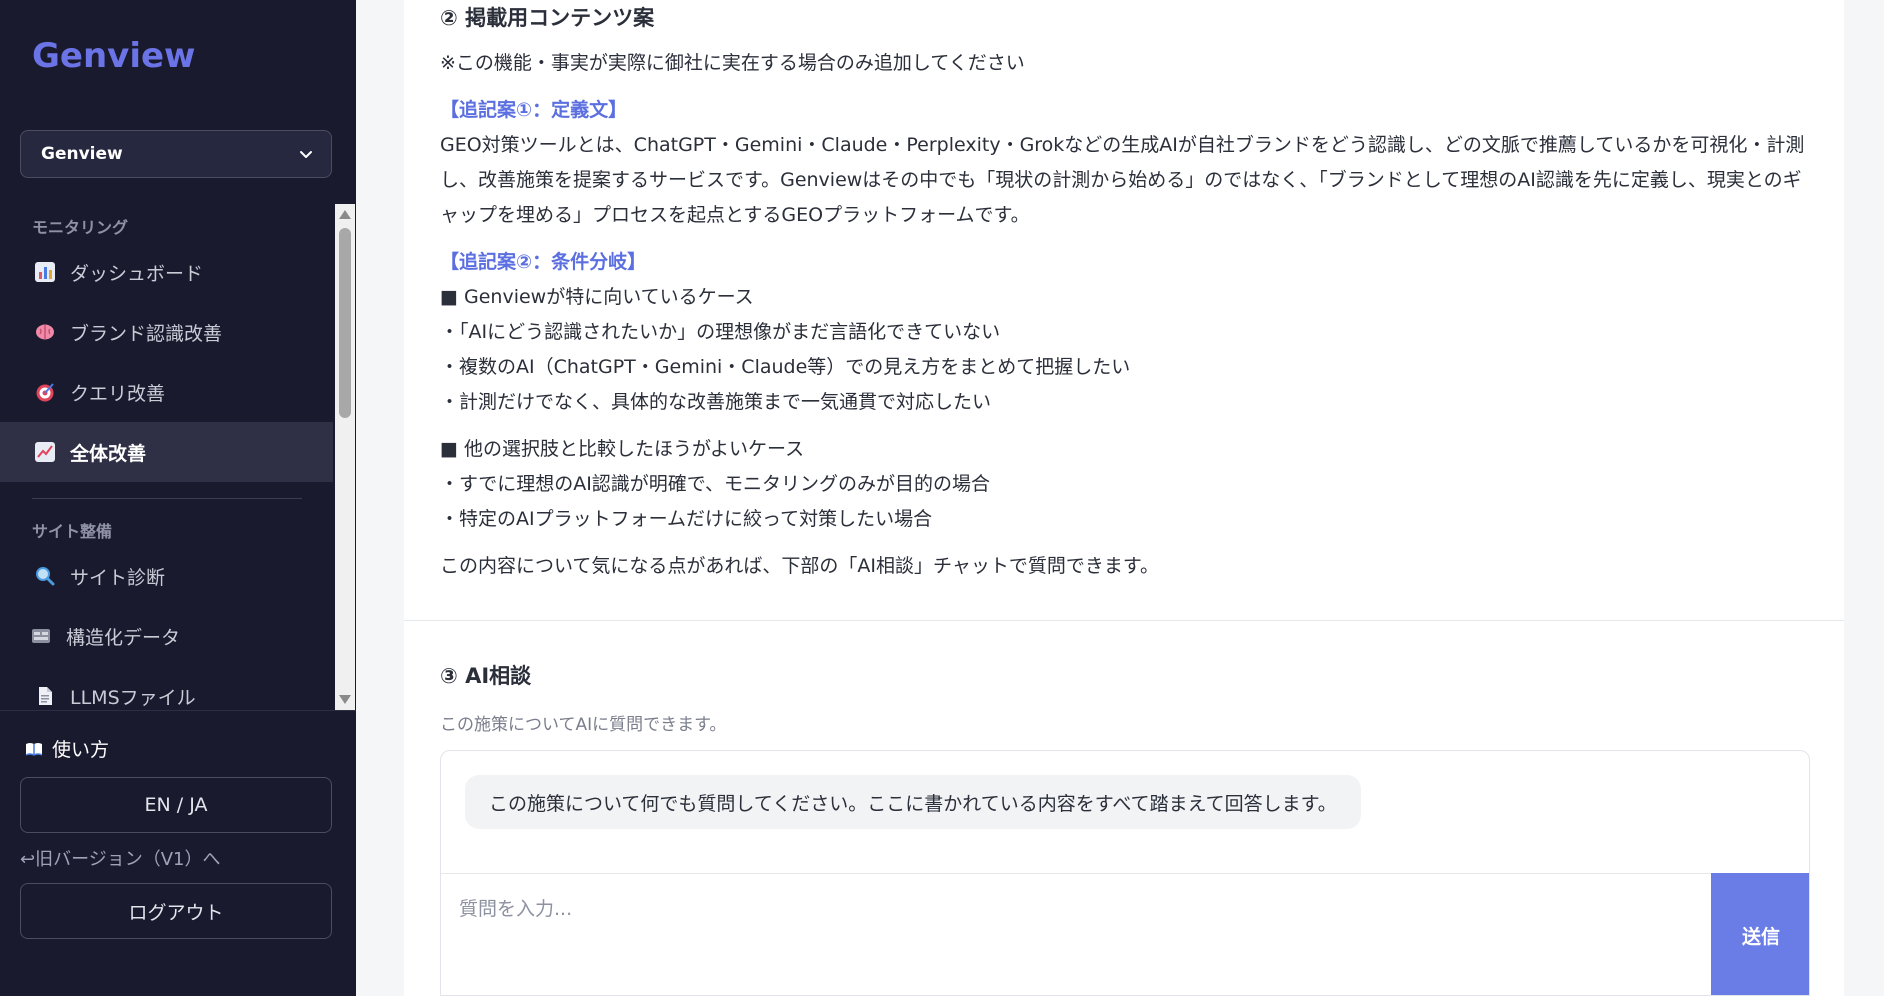 The width and height of the screenshot is (1884, 996). Describe the element at coordinates (81, 750) in the screenshot. I see `howto-label: 使い方` at that location.